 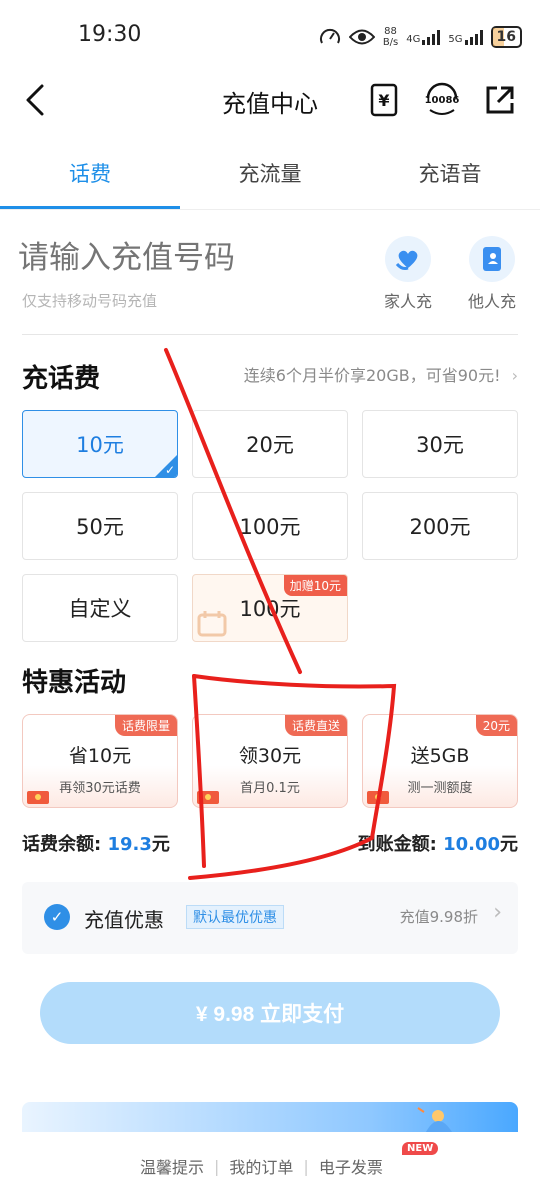 I want to click on footer-links: 温馨提示 | 我的订单 | 电子发票, so click(x=261, y=1166).